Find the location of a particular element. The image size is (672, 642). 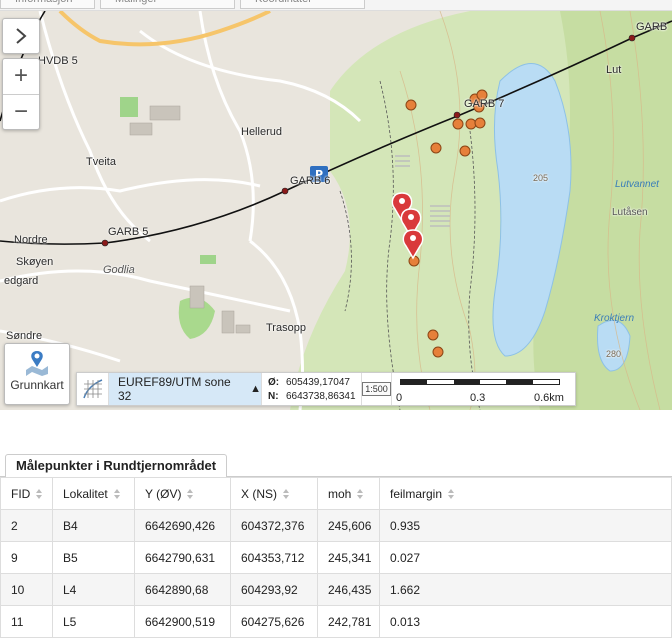

cell-moh: 246,435 is located at coordinates (348, 589).